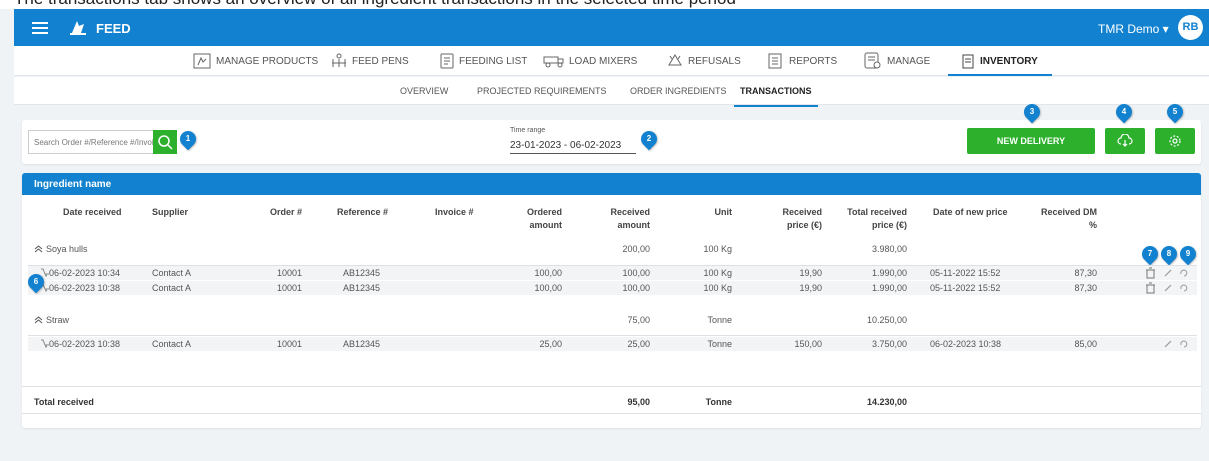 This screenshot has width=1209, height=461. What do you see at coordinates (717, 249) in the screenshot?
I see `group-unit: 100 Kg` at bounding box center [717, 249].